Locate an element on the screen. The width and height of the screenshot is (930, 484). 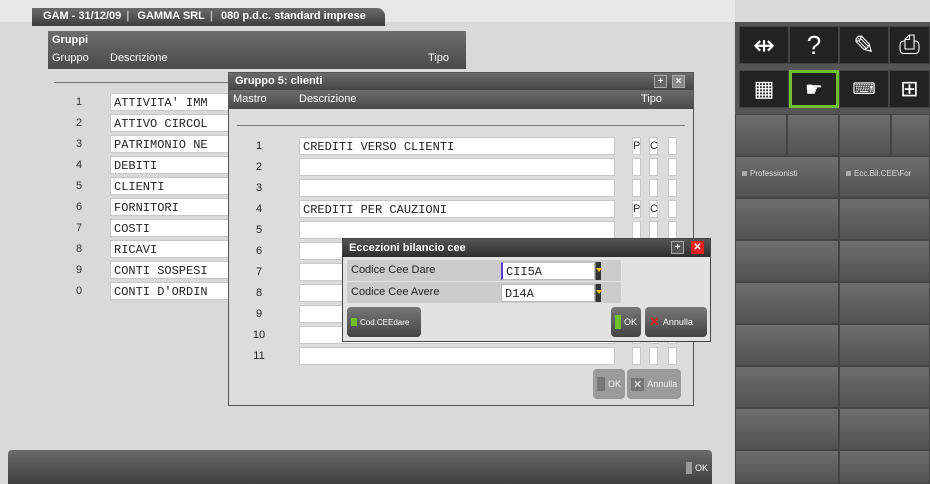
calculator-icon: ▦ is located at coordinates (764, 89).